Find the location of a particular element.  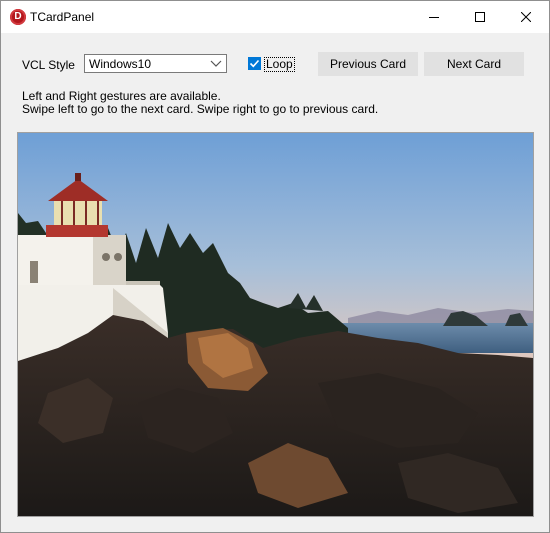

minimize-button is located at coordinates (434, 17).